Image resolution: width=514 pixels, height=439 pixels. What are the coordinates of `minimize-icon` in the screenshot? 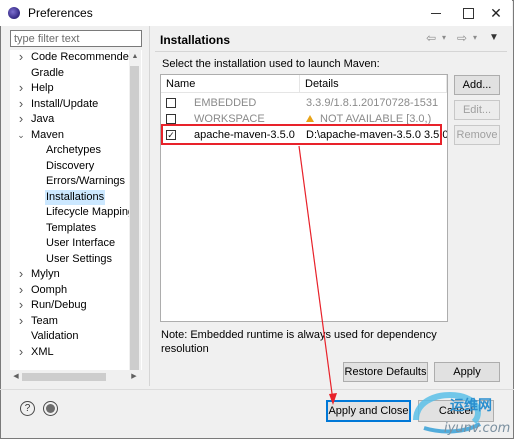 It's located at (436, 13).